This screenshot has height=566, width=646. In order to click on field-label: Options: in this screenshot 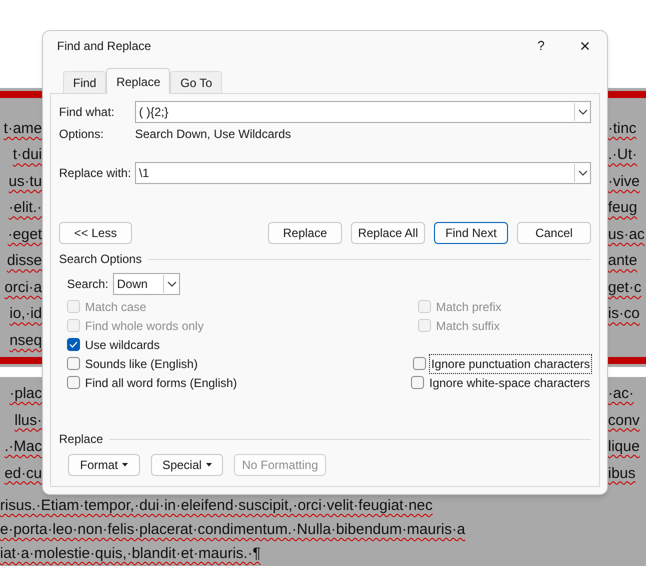, I will do `click(82, 134)`.